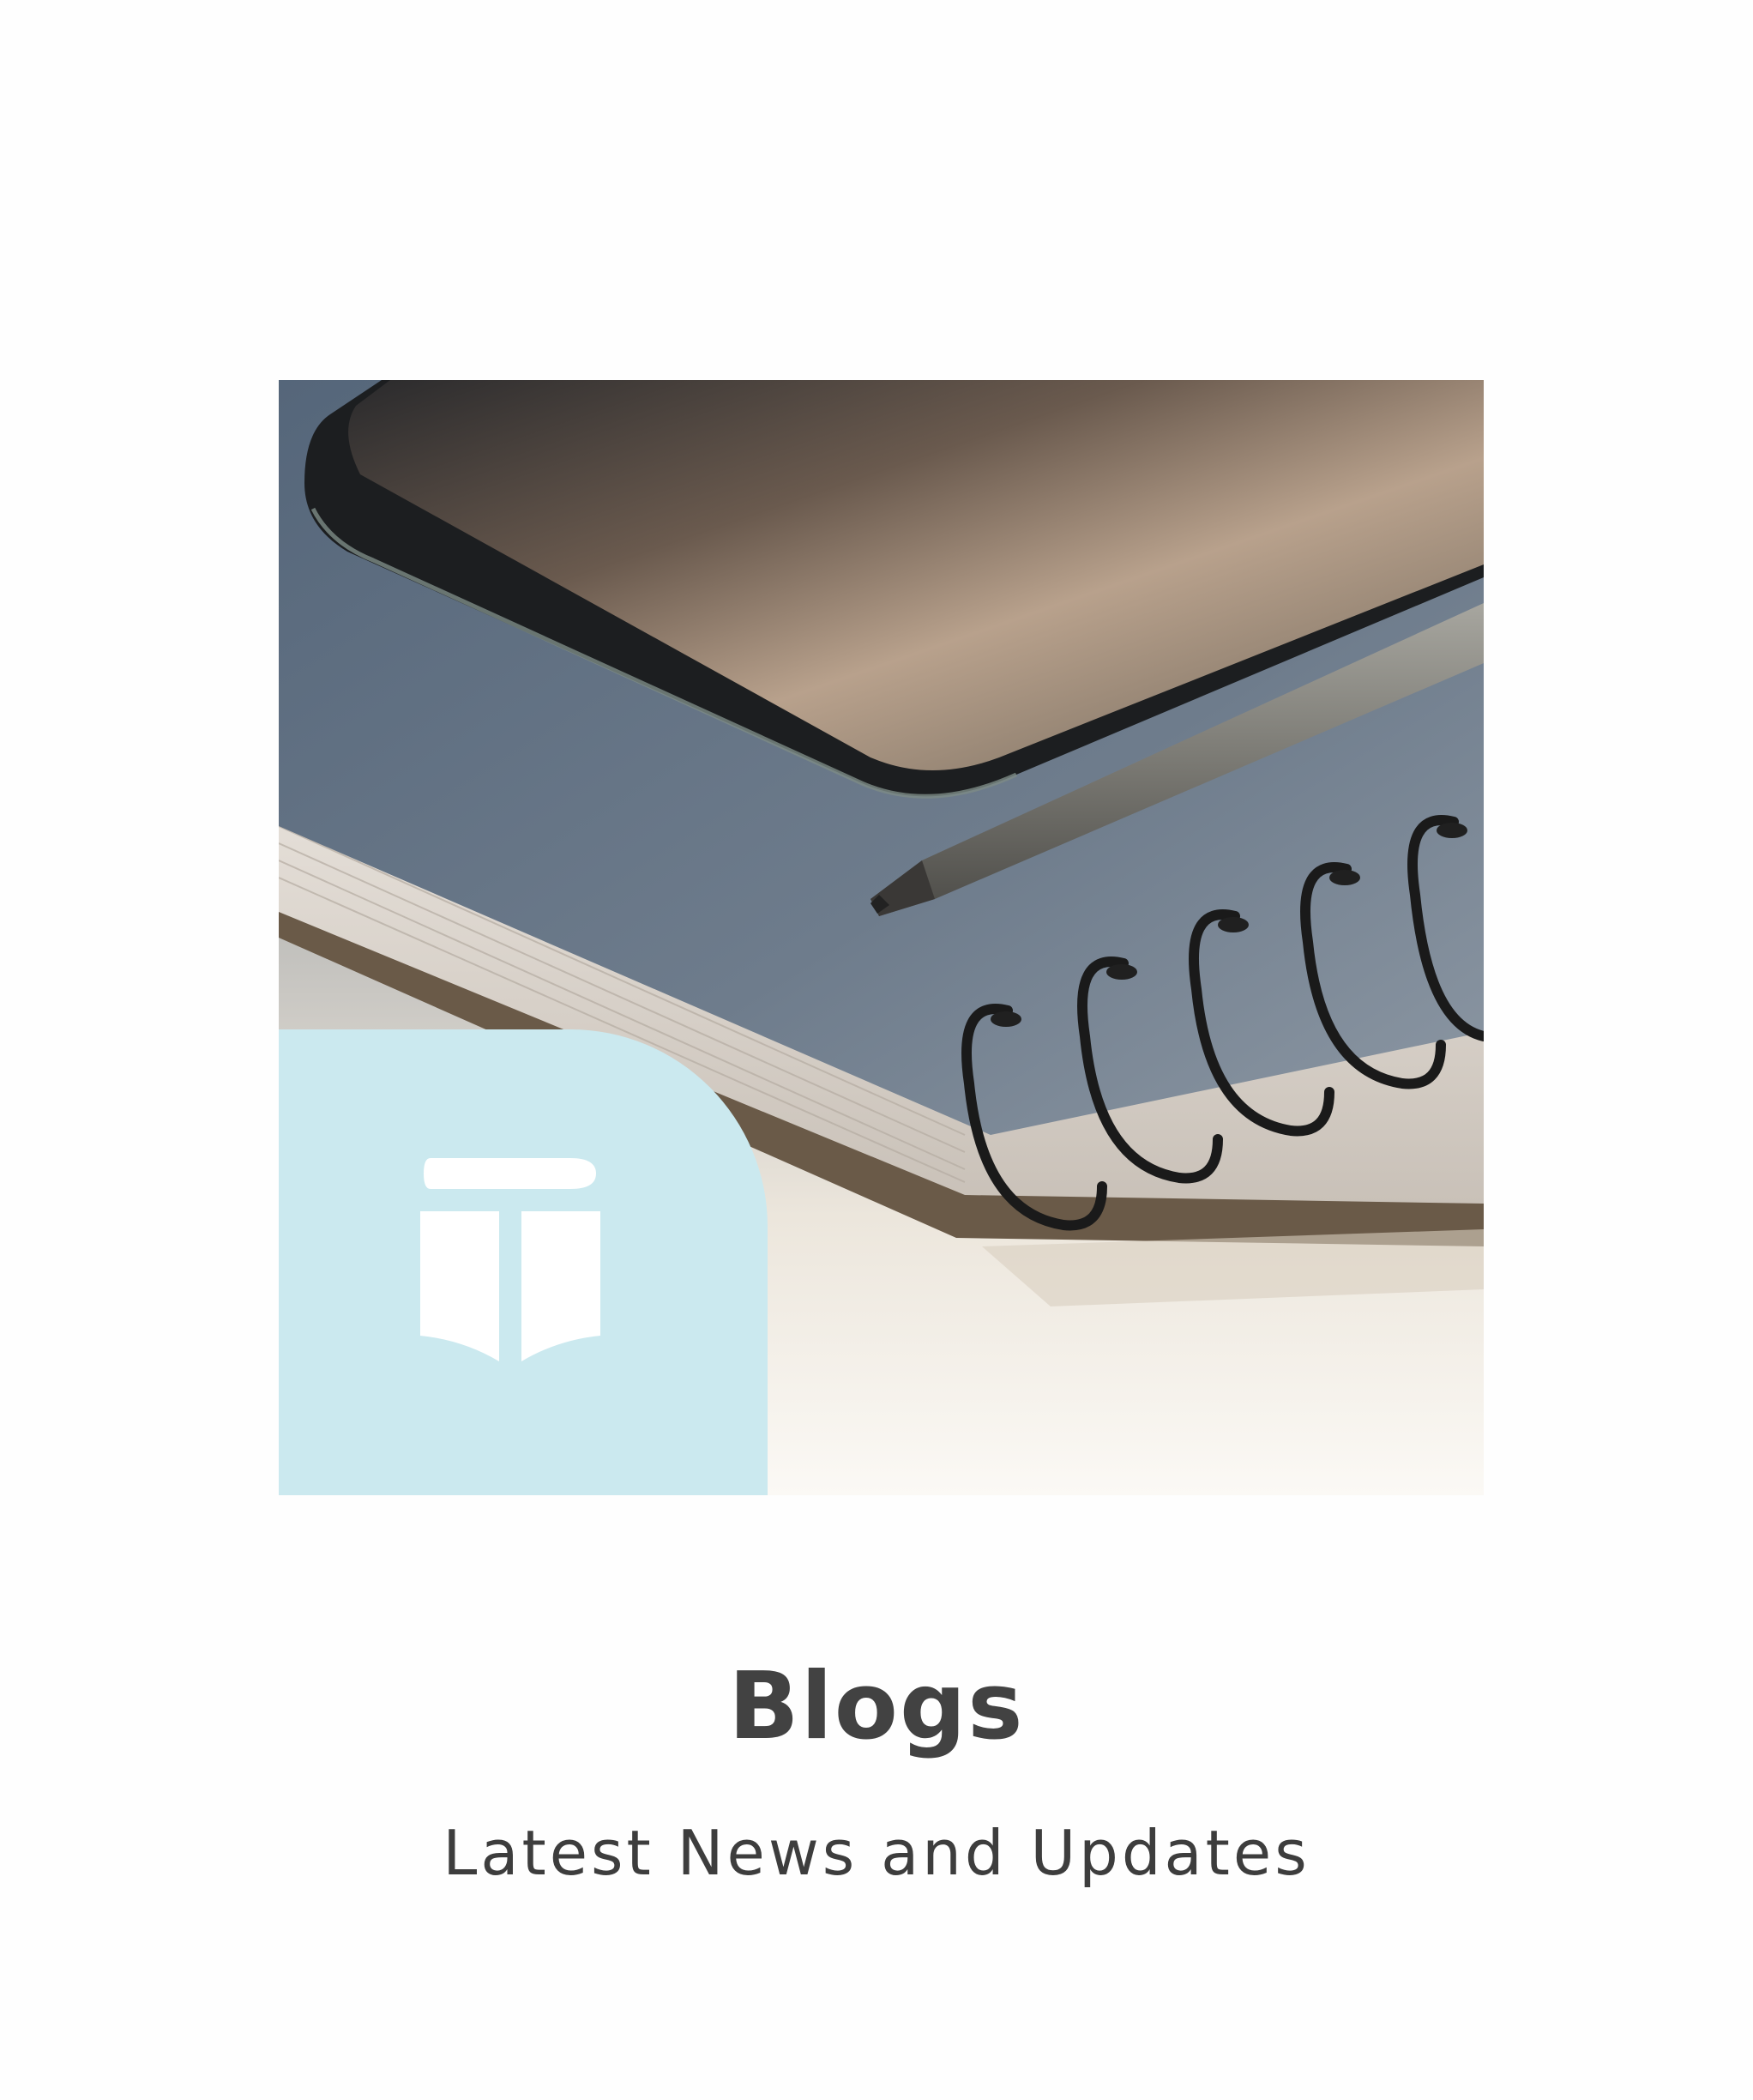 The height and width of the screenshot is (2100, 1753). I want to click on card-title: Blogs, so click(876, 1706).